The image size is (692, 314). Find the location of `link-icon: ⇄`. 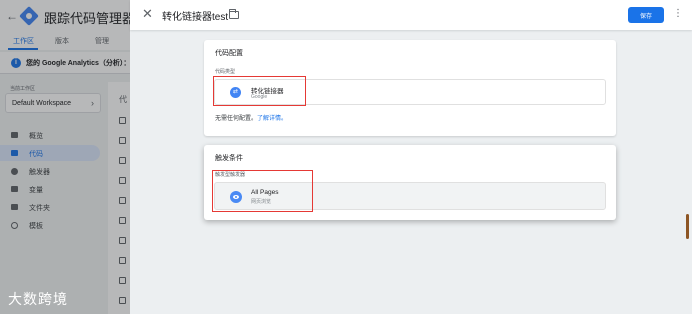

link-icon: ⇄ is located at coordinates (235, 92).